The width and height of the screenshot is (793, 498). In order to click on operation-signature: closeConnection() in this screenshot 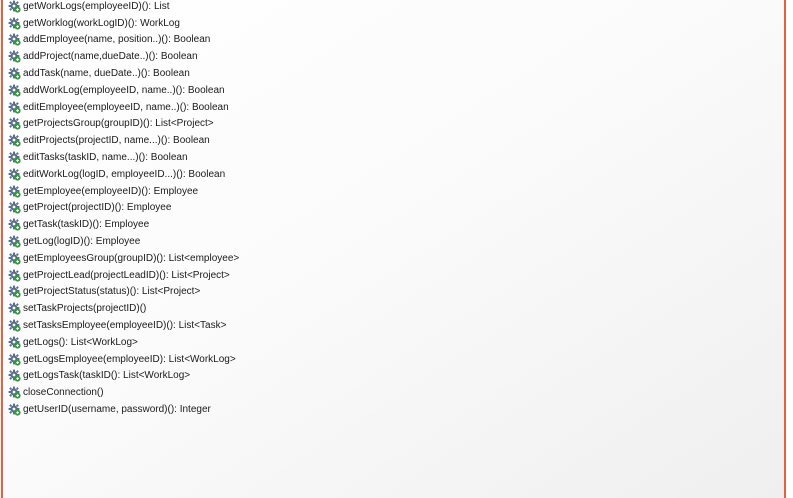, I will do `click(63, 393)`.